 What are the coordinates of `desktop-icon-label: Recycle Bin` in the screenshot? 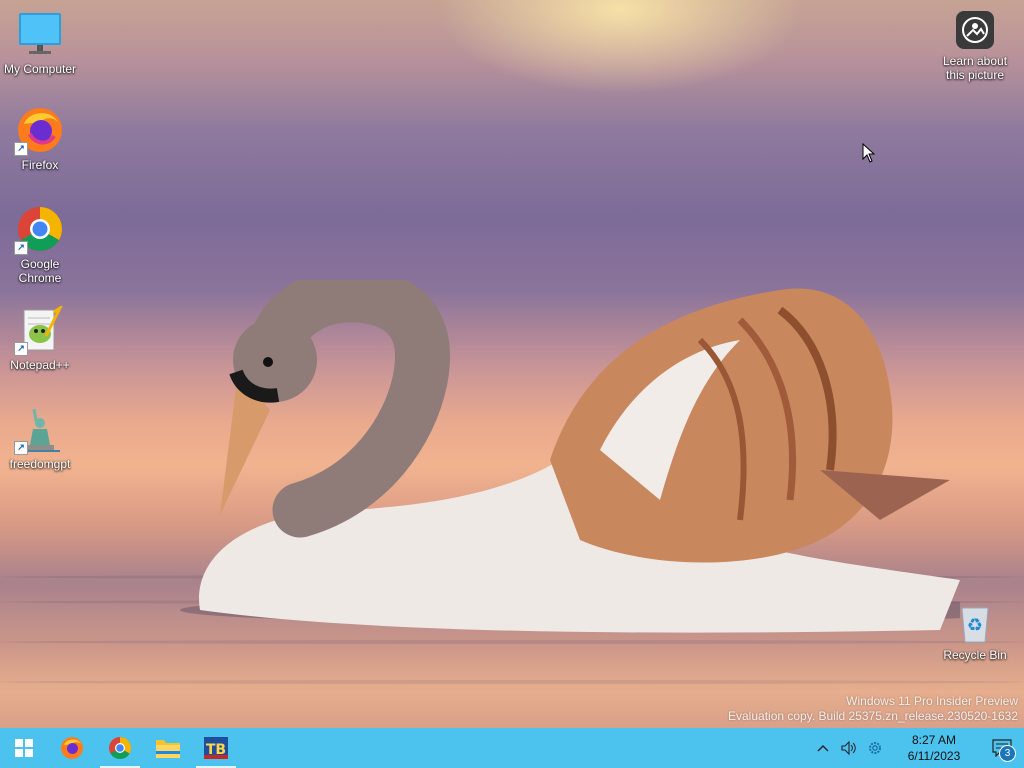 It's located at (975, 655).